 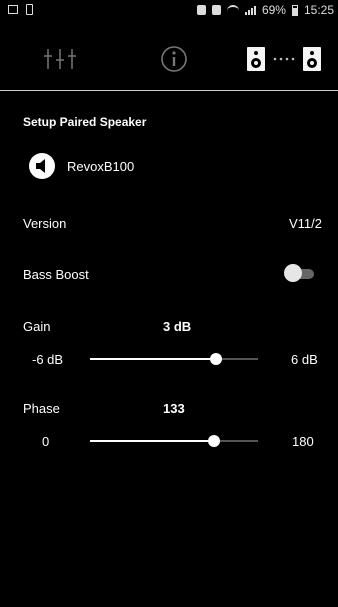 I want to click on speaker-name: RevoxB100, so click(x=101, y=166).